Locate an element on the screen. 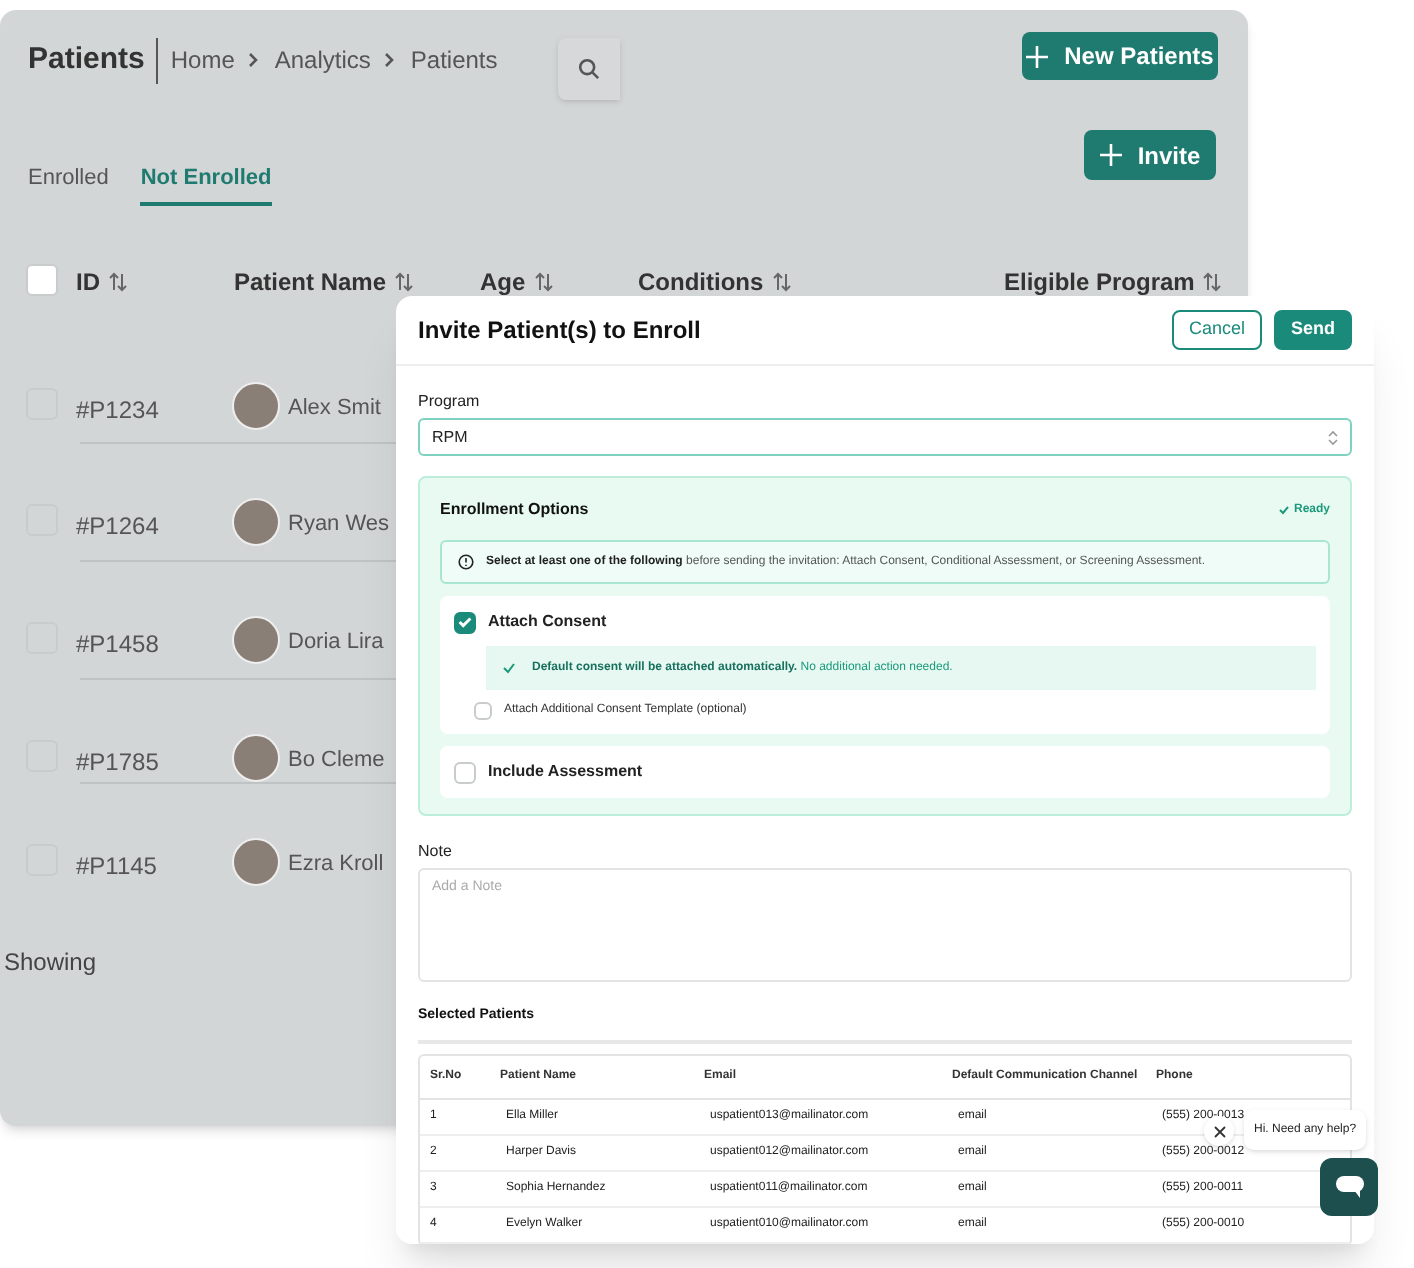  column-header: Age is located at coordinates (517, 282).